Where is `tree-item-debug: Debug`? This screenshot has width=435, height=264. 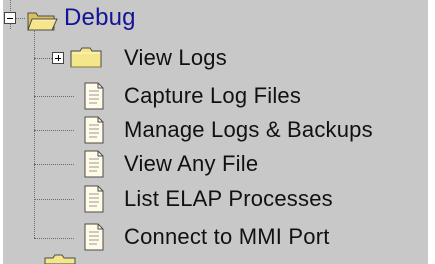 tree-item-debug: Debug is located at coordinates (100, 18).